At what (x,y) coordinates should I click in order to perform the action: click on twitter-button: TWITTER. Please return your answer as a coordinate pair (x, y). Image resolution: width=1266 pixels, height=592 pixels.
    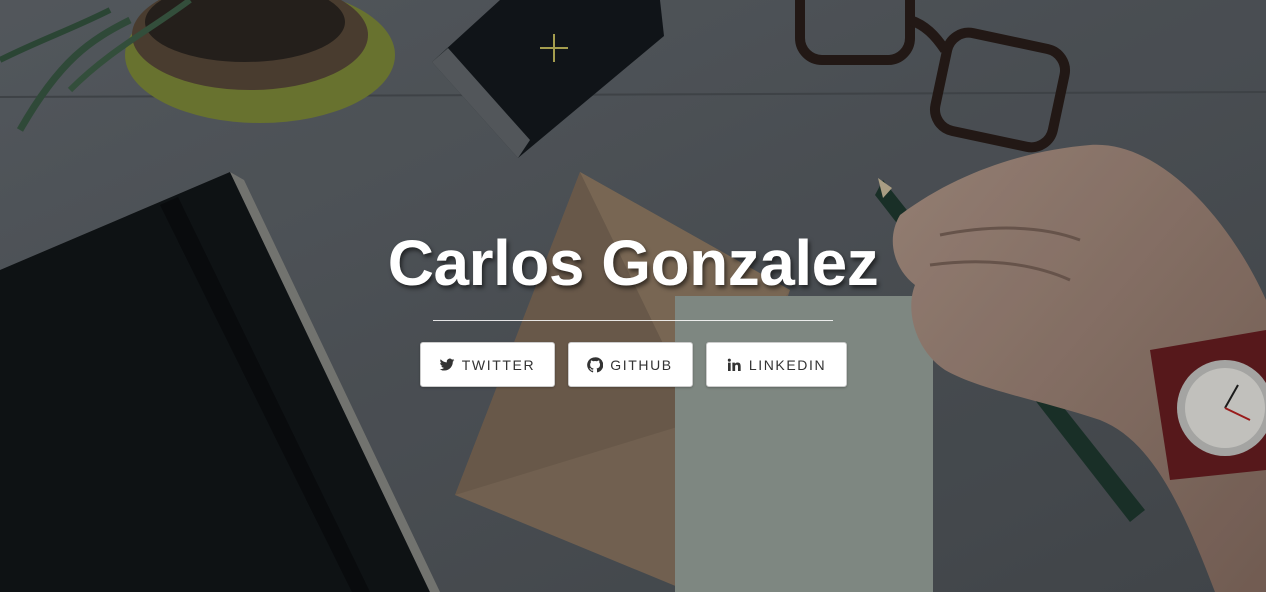
    Looking at the image, I should click on (487, 364).